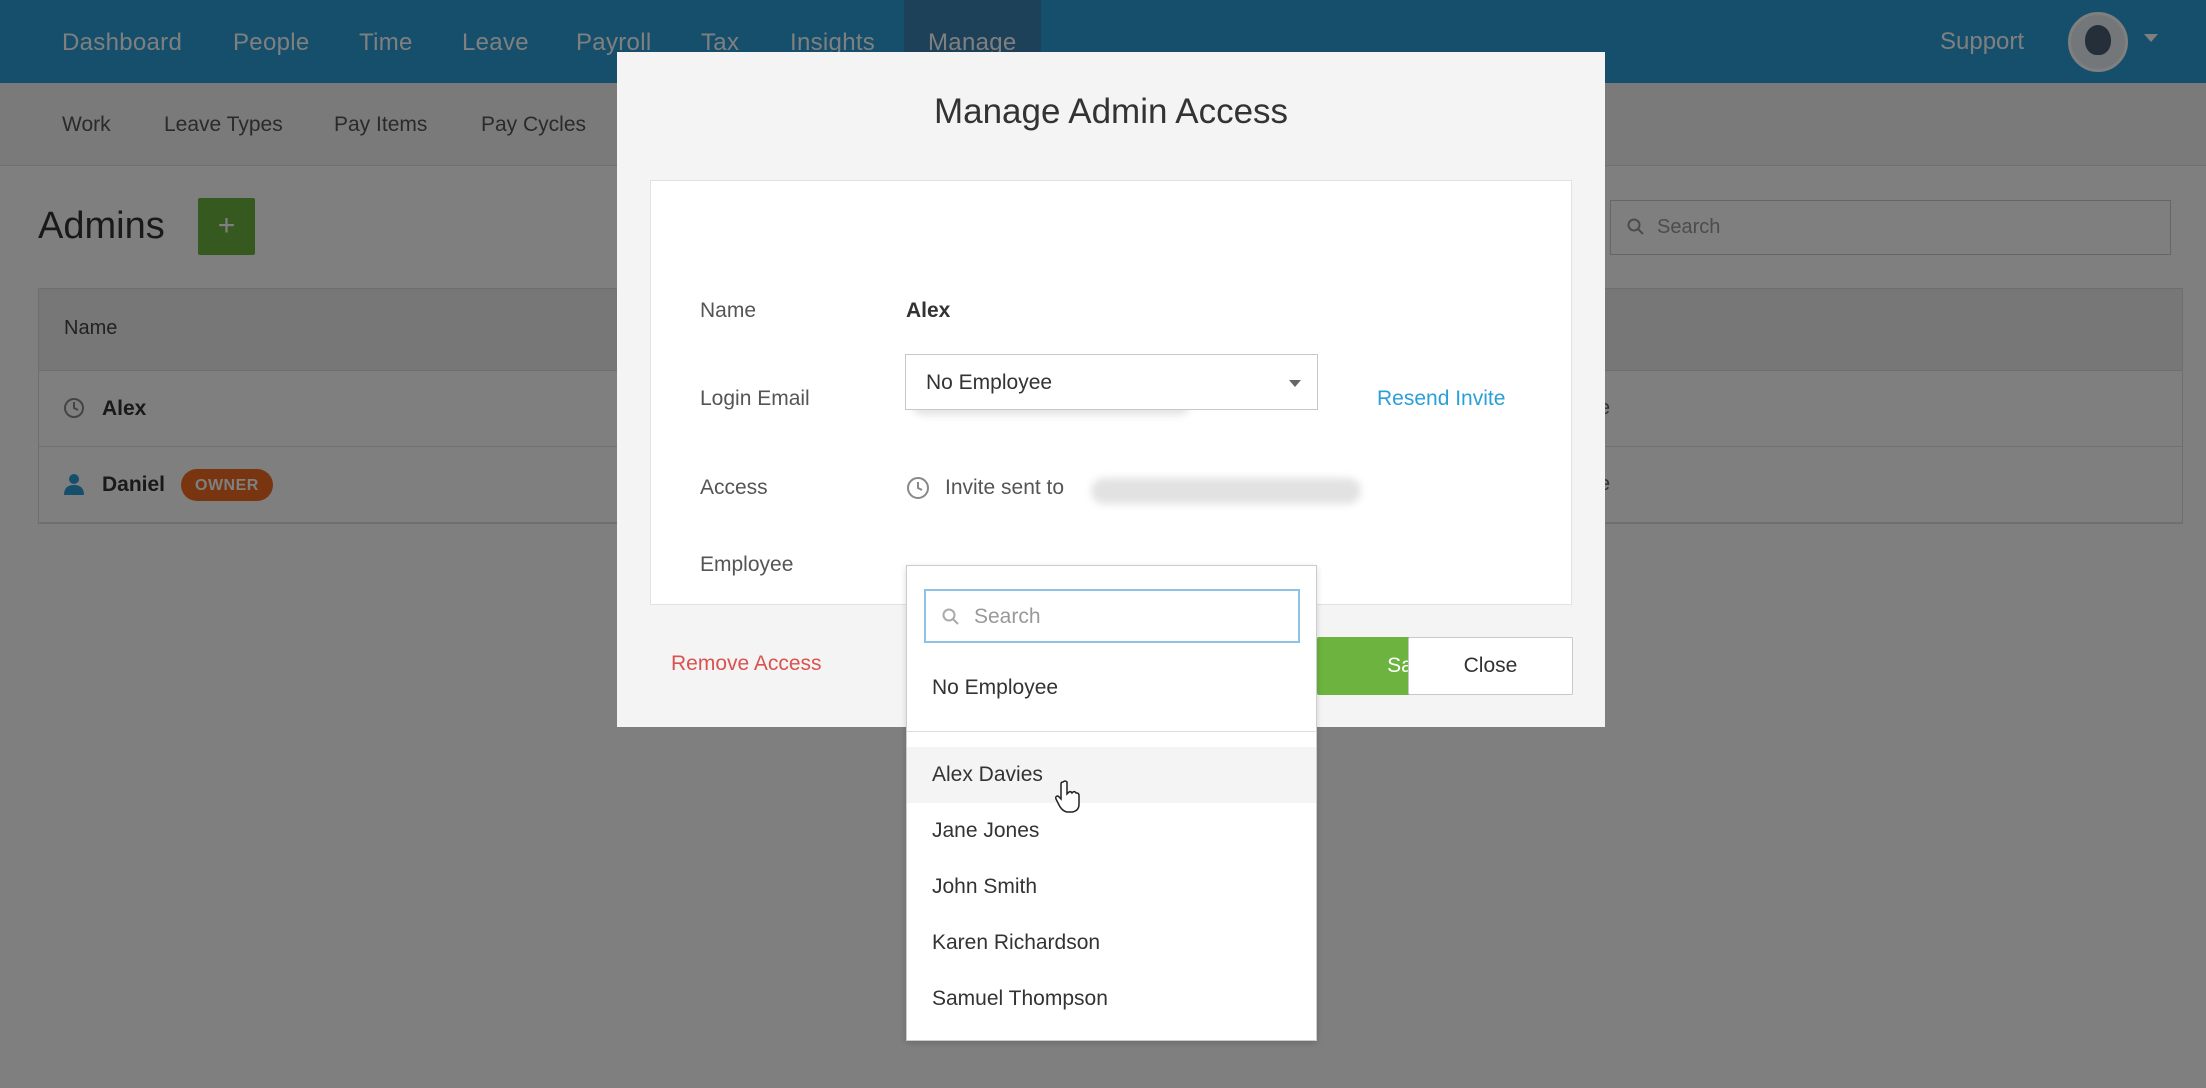 The image size is (2206, 1088). What do you see at coordinates (1111, 382) in the screenshot?
I see `employee-select: No Employee` at bounding box center [1111, 382].